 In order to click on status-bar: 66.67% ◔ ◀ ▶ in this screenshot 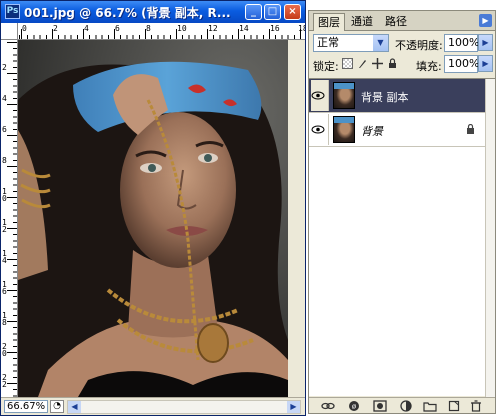, I will do `click(153, 406)`.